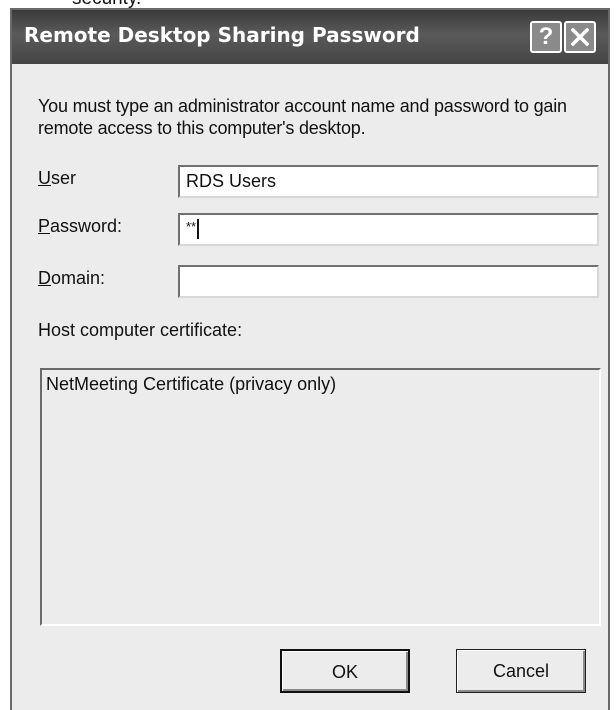 The image size is (616, 710). Describe the element at coordinates (231, 181) in the screenshot. I see `user-input-value: RDS Users` at that location.